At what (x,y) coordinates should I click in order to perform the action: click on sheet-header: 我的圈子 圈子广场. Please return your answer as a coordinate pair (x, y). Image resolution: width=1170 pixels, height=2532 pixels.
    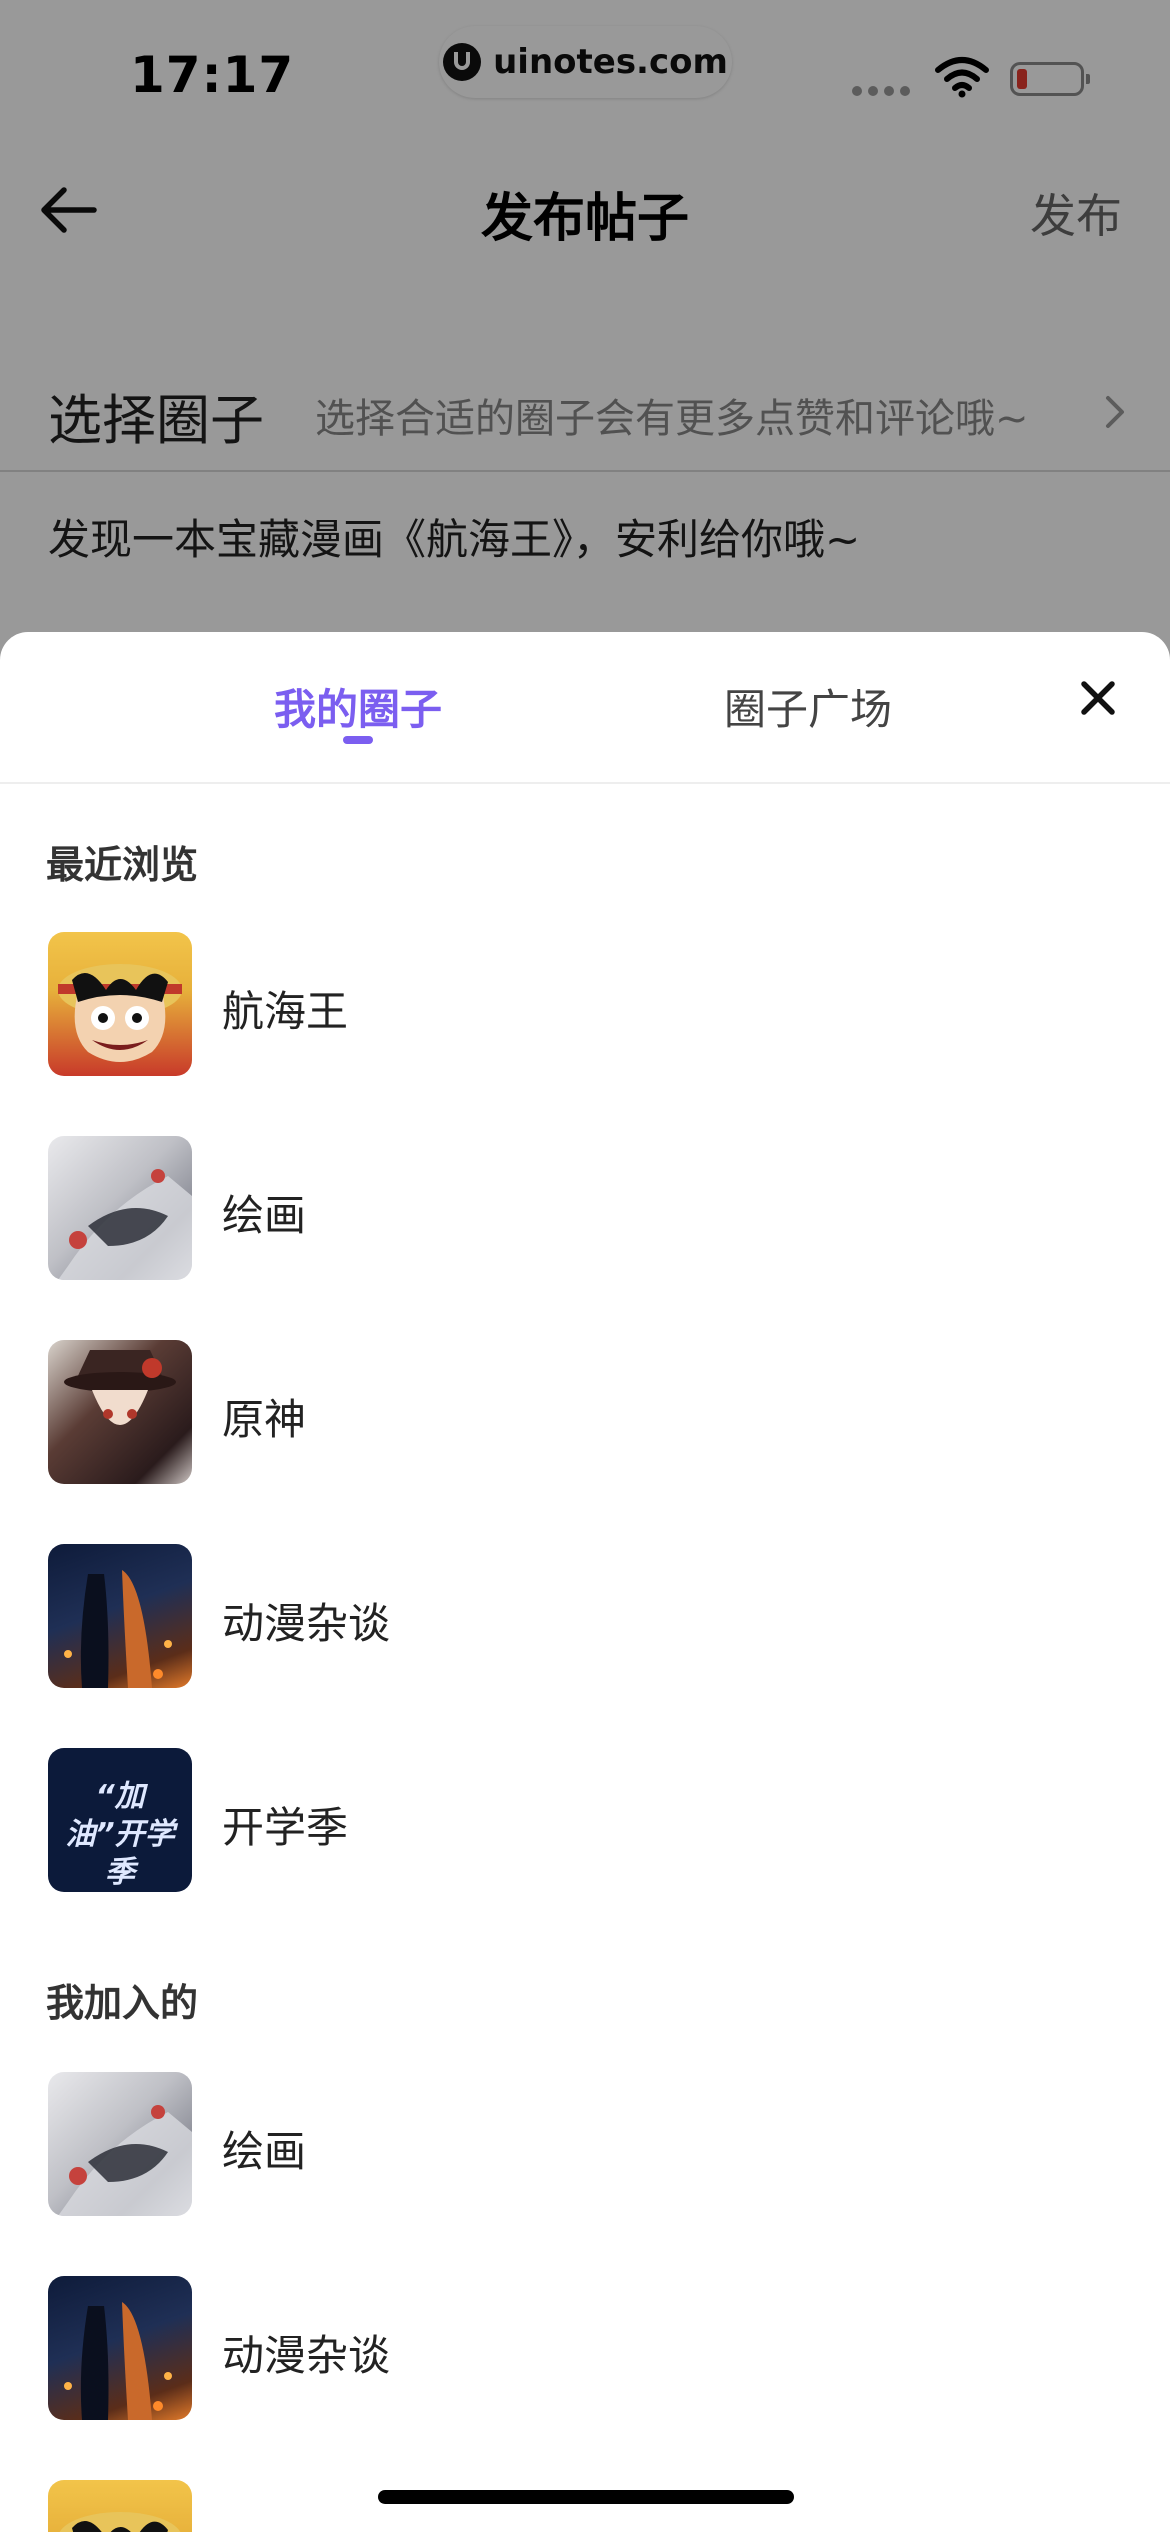
    Looking at the image, I should click on (585, 708).